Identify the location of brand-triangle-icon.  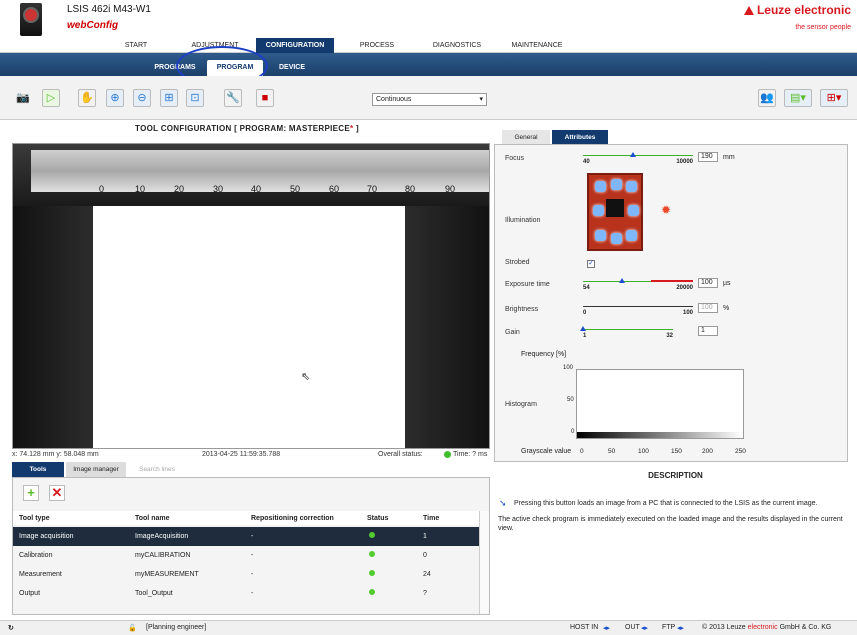
(748, 10).